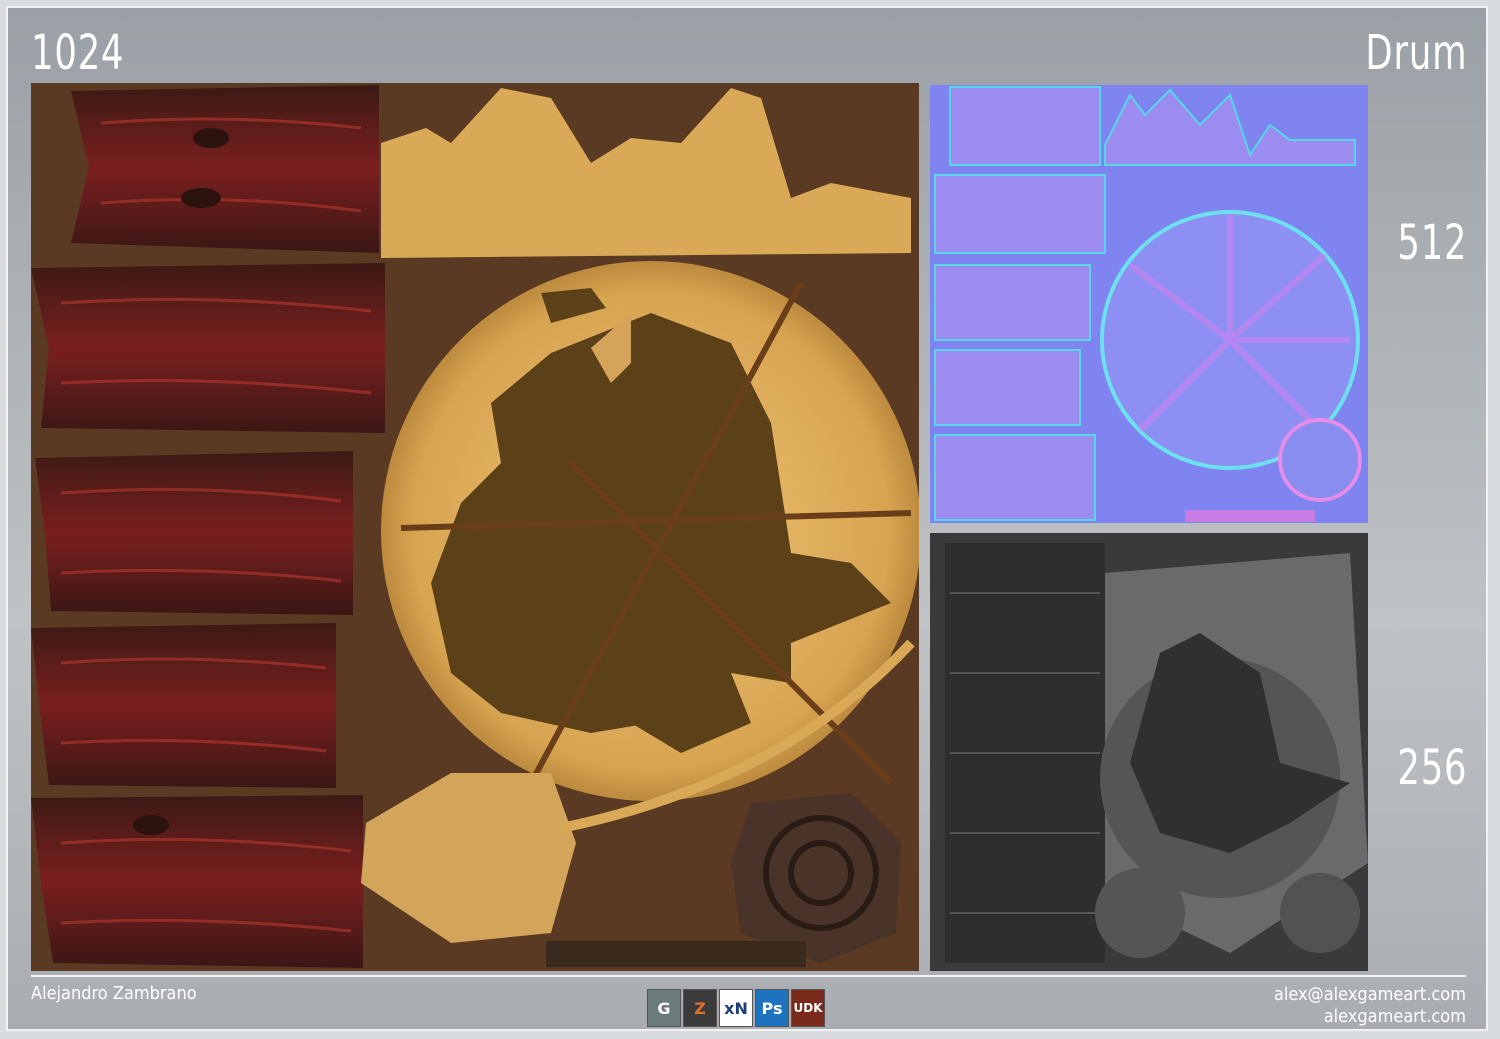 The image size is (1500, 1039). I want to click on zbrush-logo: Z, so click(700, 1008).